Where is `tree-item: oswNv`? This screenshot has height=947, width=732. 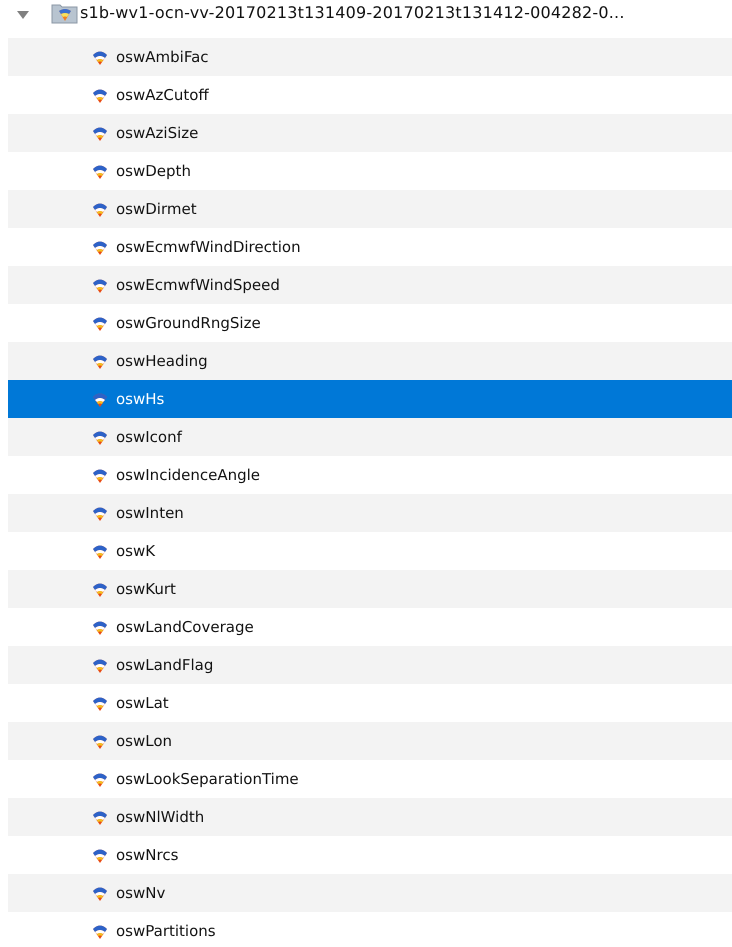 tree-item: oswNv is located at coordinates (370, 893).